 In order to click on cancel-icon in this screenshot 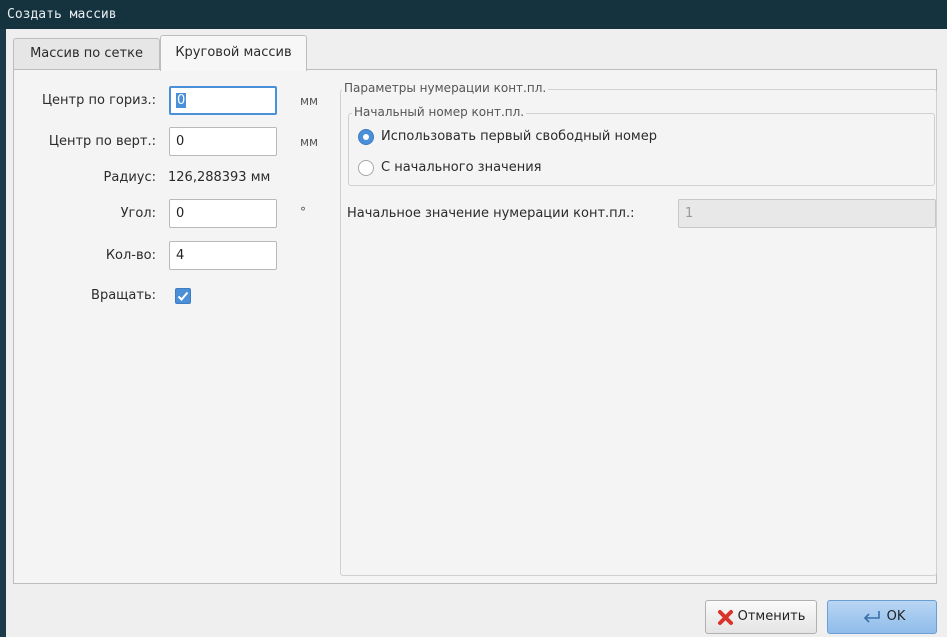, I will do `click(725, 617)`.